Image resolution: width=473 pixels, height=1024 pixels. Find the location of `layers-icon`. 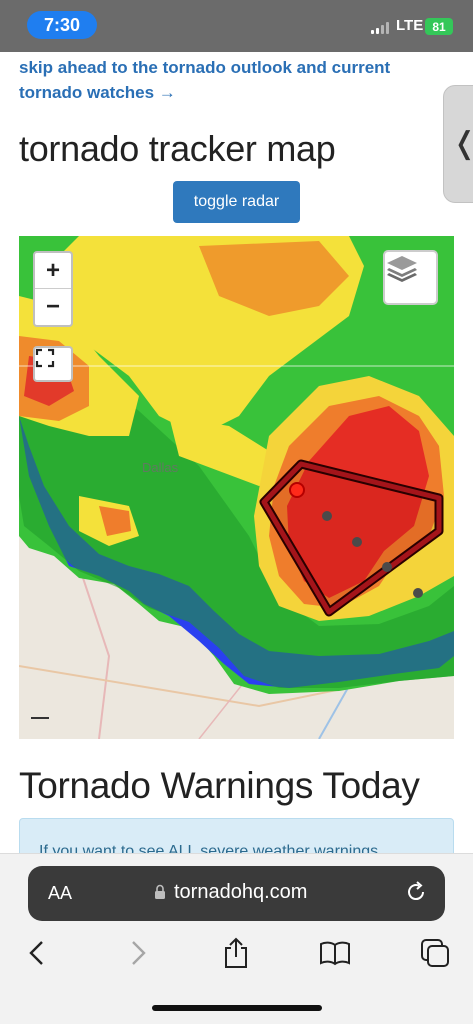

layers-icon is located at coordinates (402, 269).